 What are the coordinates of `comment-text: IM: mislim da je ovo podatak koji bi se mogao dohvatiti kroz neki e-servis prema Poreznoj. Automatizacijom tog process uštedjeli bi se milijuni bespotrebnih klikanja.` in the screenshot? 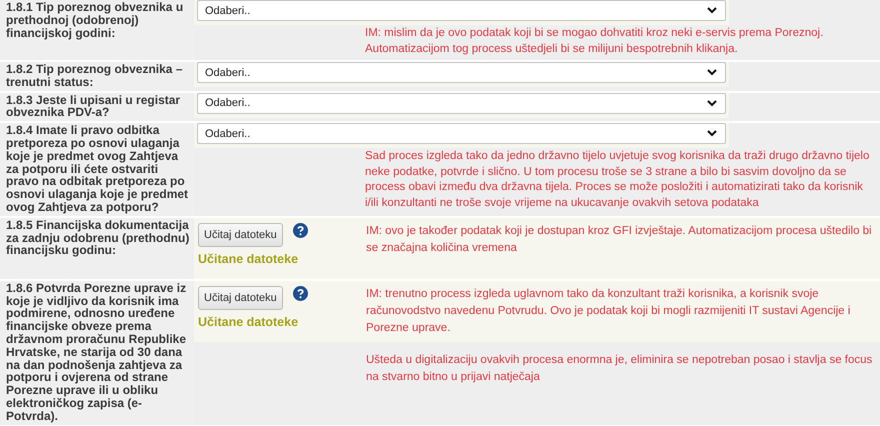 It's located at (594, 41).